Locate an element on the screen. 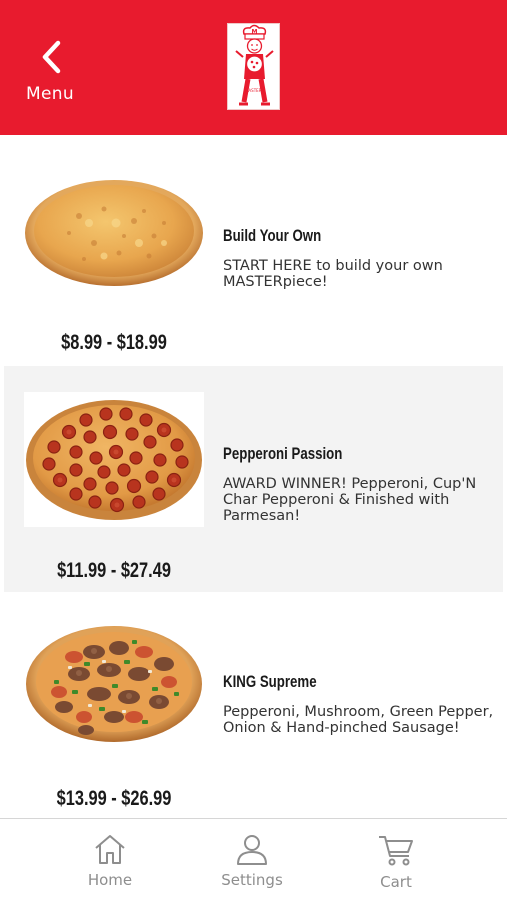 Image resolution: width=507 pixels, height=900 pixels. tab-home: Home is located at coordinates (110, 859).